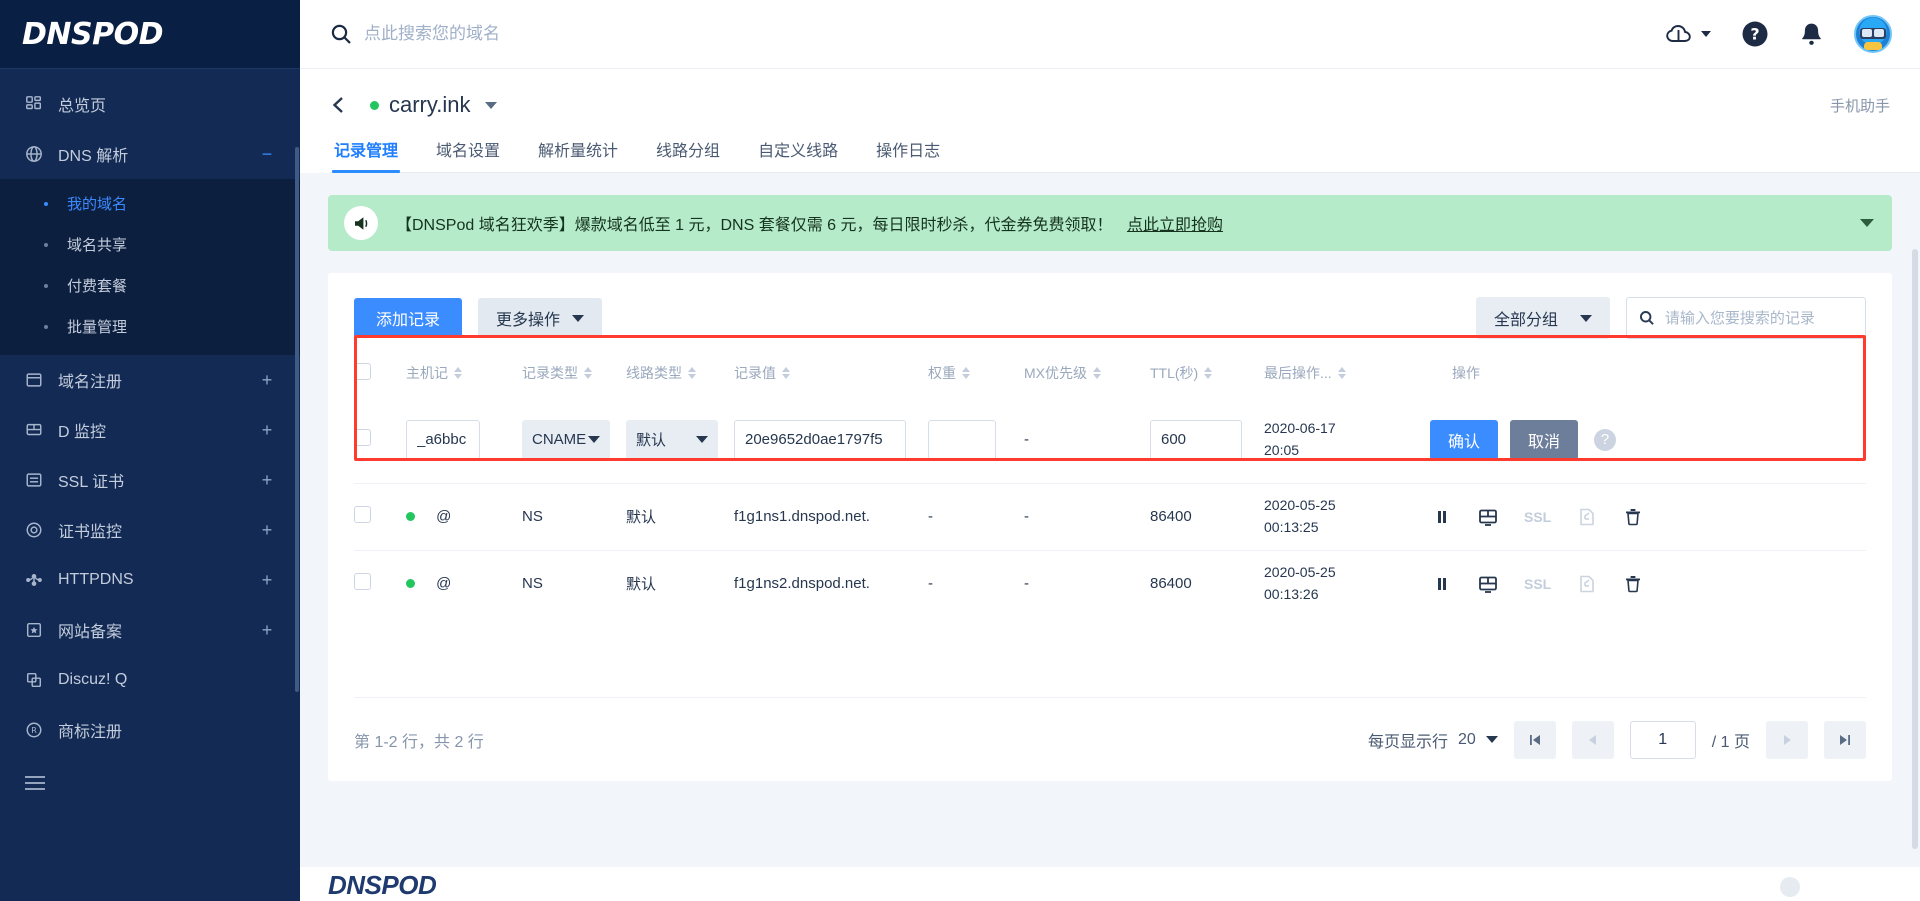  What do you see at coordinates (1542, 318) in the screenshot?
I see `group-filter-select: 全部分组` at bounding box center [1542, 318].